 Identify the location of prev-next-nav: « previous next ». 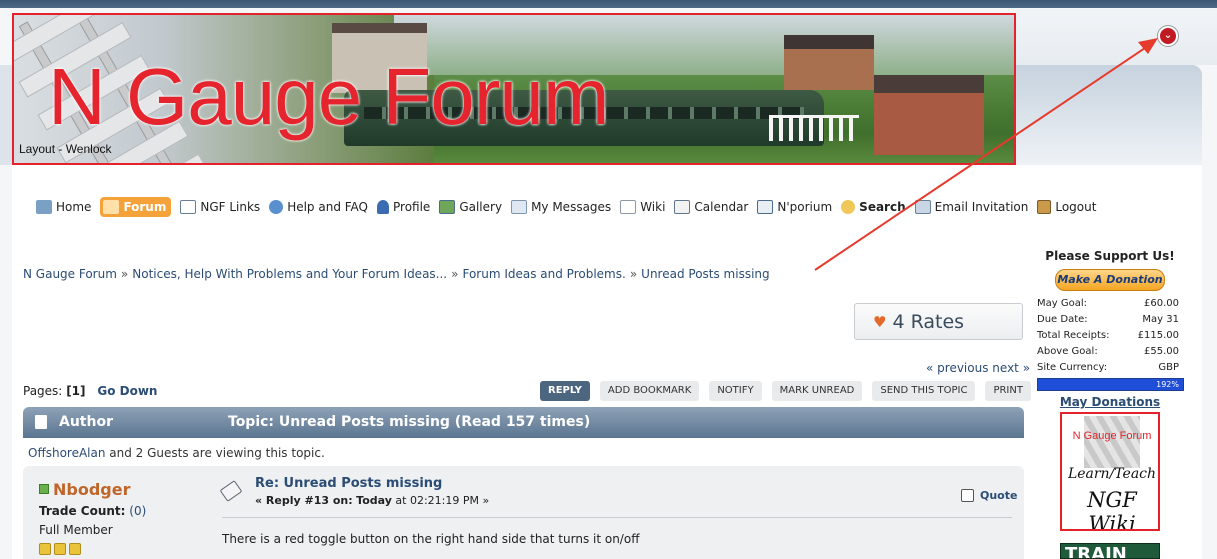
(978, 368).